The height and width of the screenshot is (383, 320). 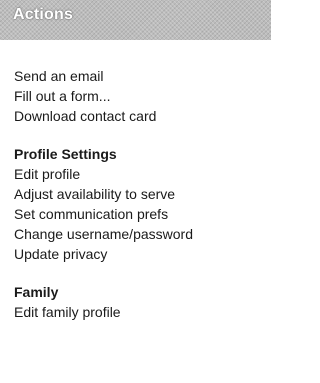 What do you see at coordinates (36, 292) in the screenshot?
I see `family-heading: Family` at bounding box center [36, 292].